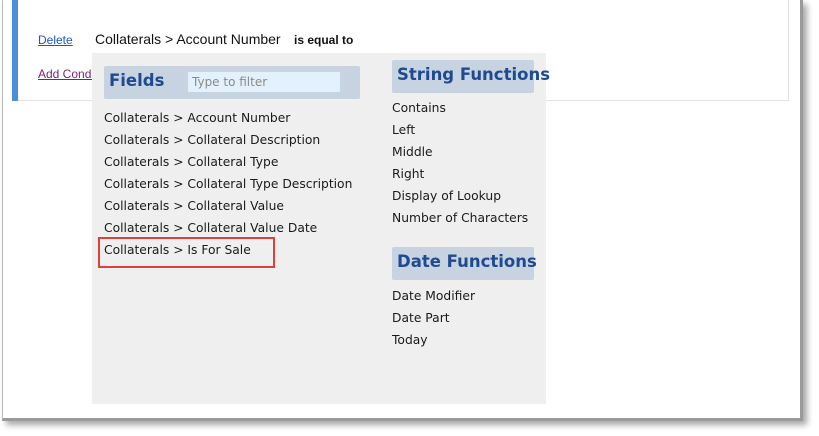 This screenshot has height=436, width=819. I want to click on condition-accent-bar, so click(15, 50).